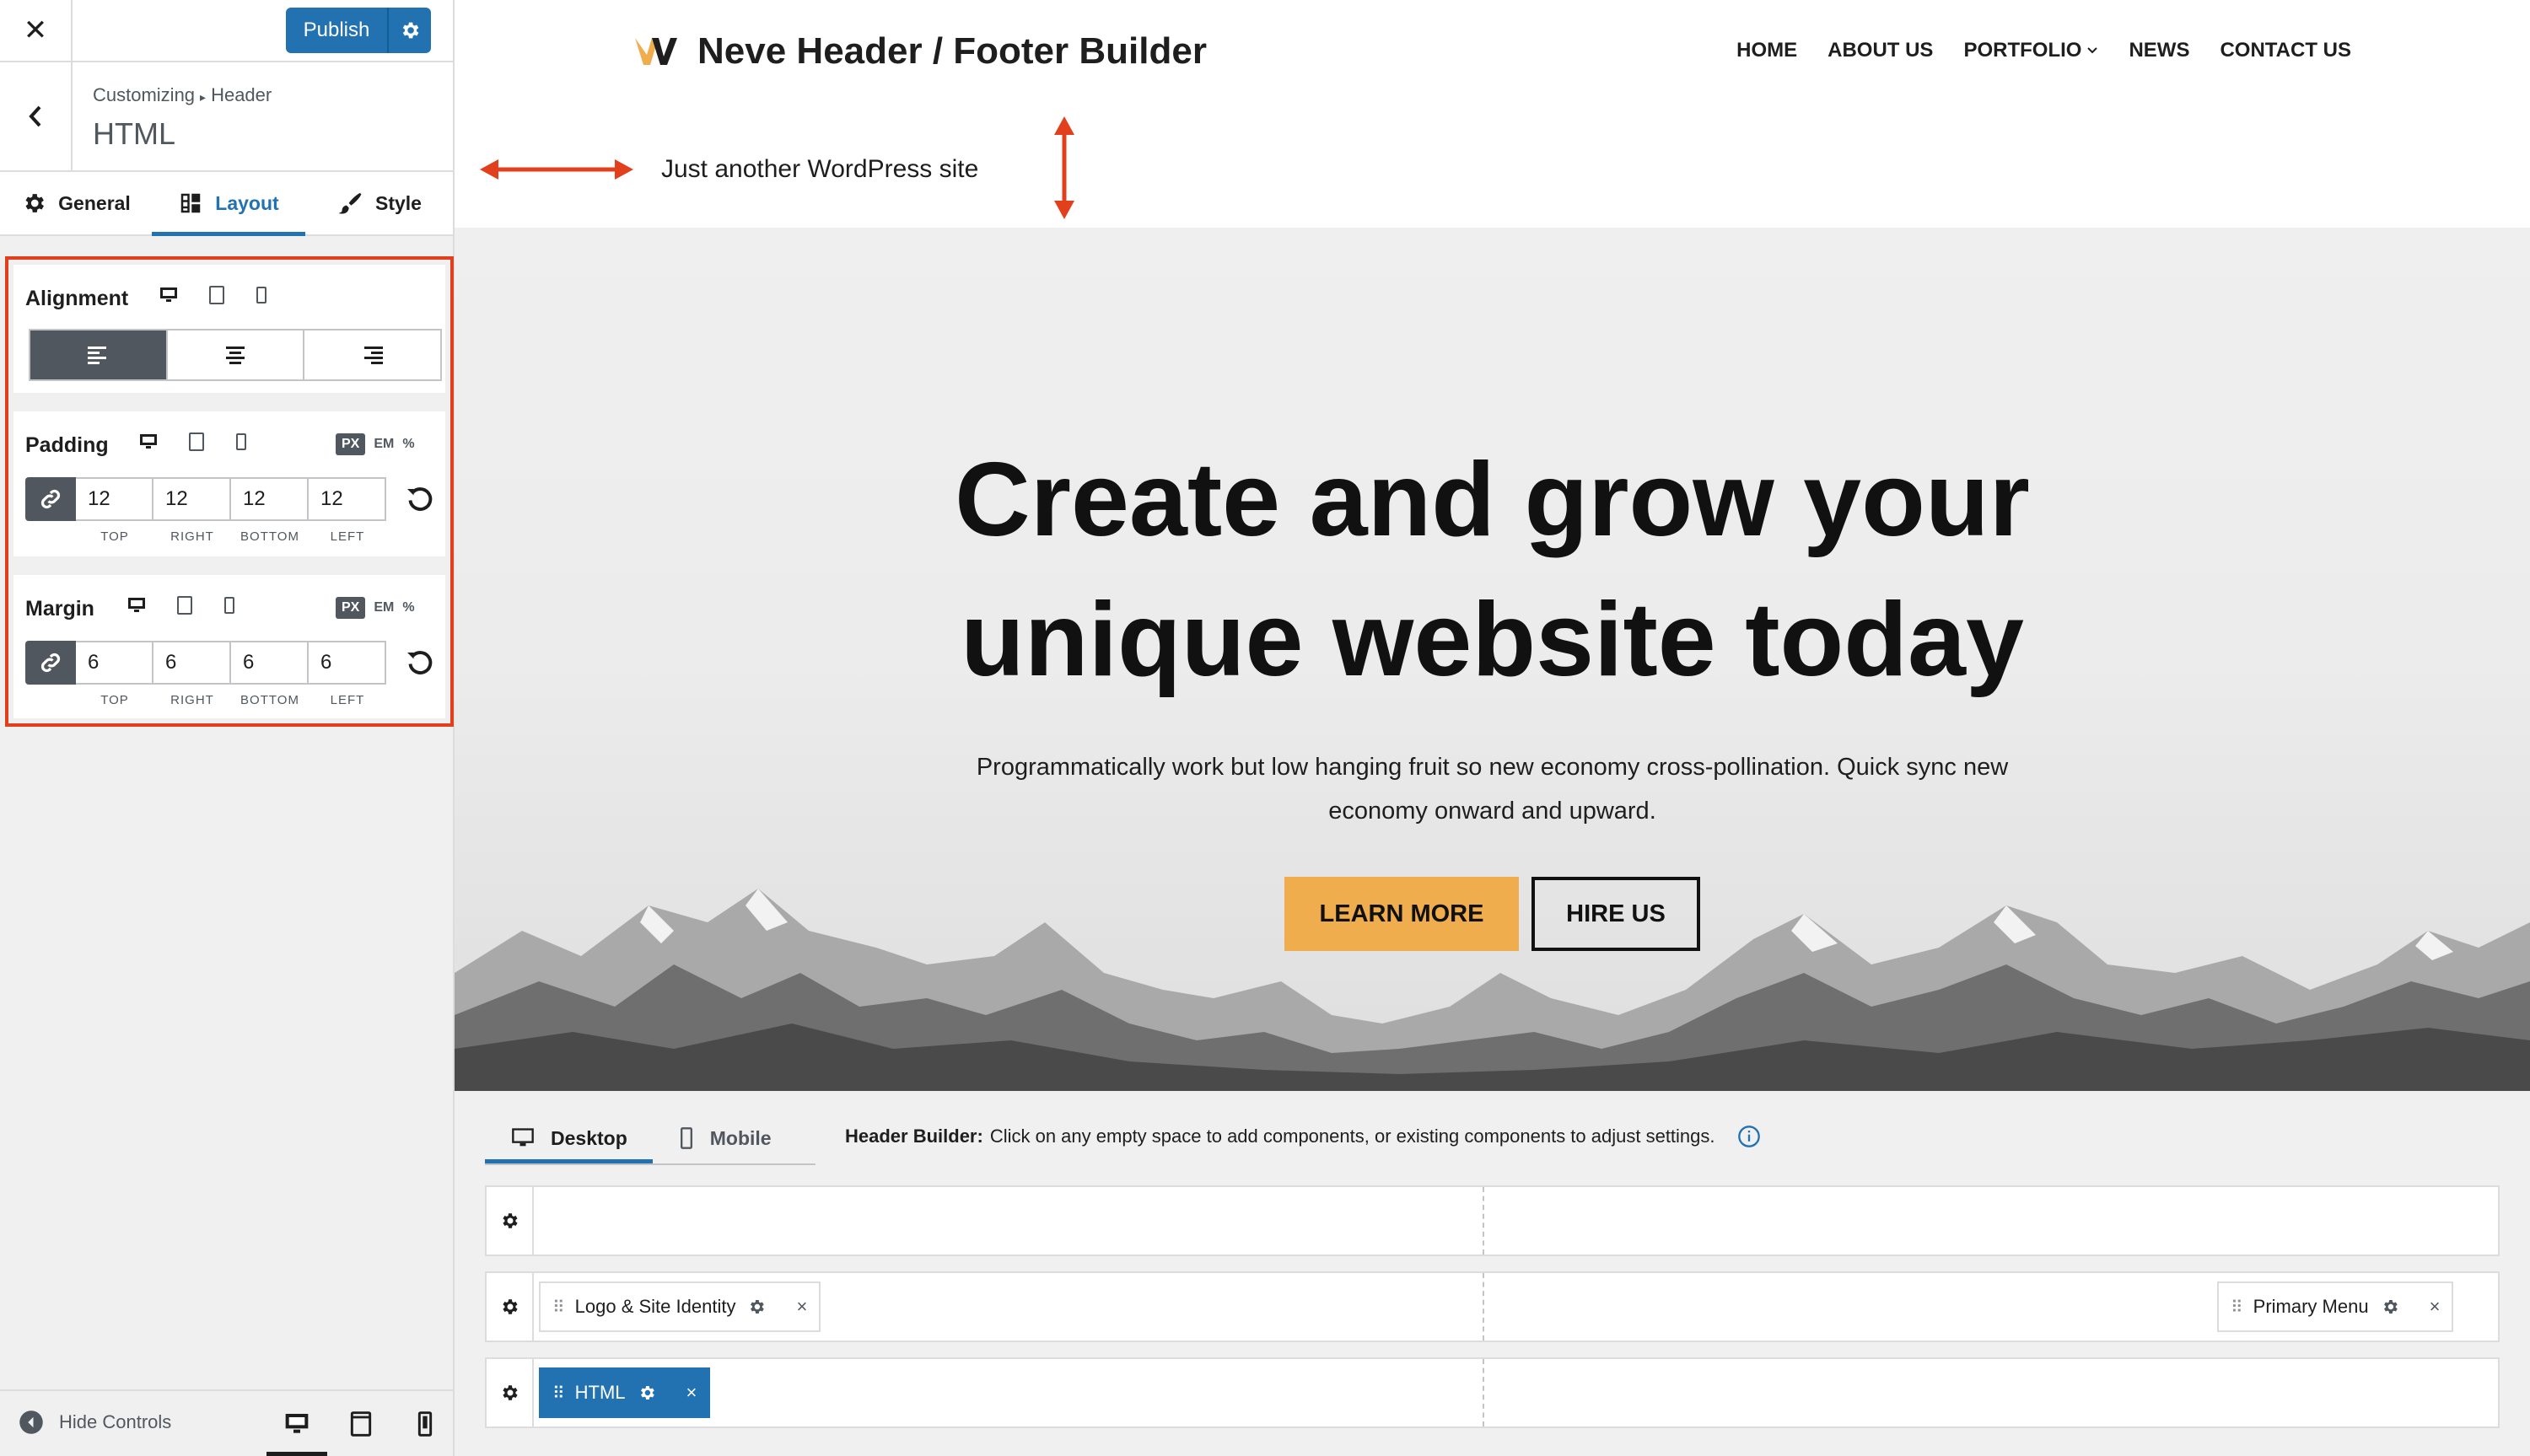 Image resolution: width=2530 pixels, height=1456 pixels. What do you see at coordinates (569, 1139) in the screenshot?
I see `tab-desktop: Desktop` at bounding box center [569, 1139].